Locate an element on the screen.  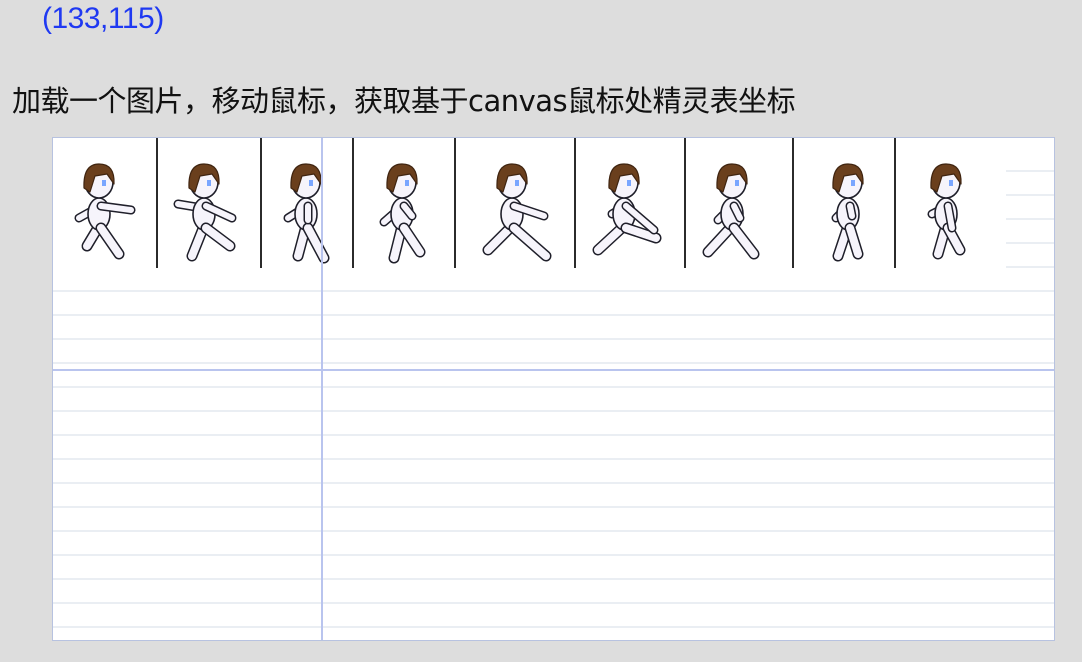
mouse-coordinates-readout: (133,115) is located at coordinates (103, 18).